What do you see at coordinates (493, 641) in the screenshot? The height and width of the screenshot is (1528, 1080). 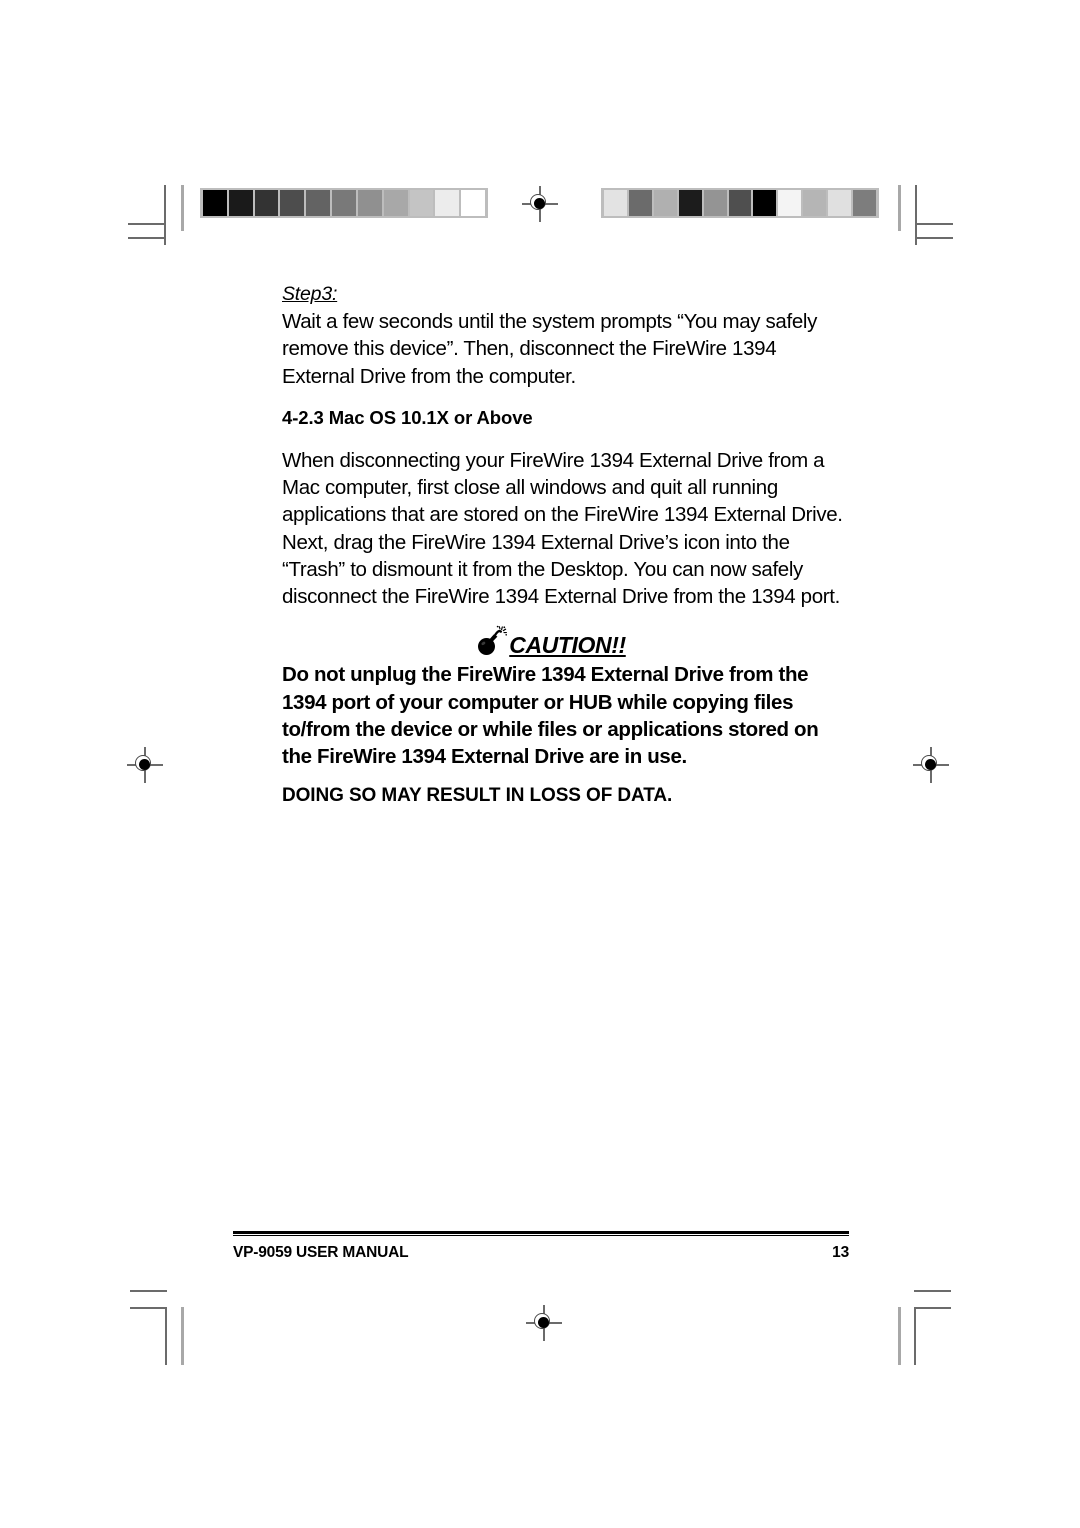 I see `bomb-icon` at bounding box center [493, 641].